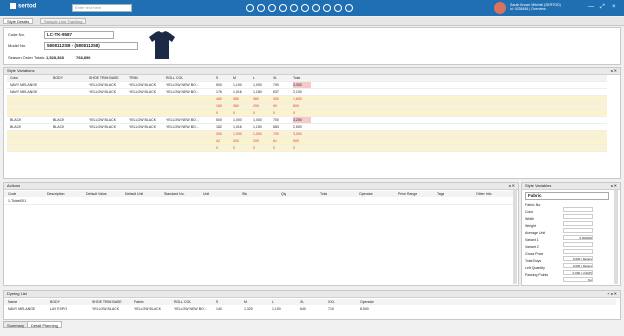  What do you see at coordinates (616, 237) in the screenshot?
I see `props-scrollbar` at bounding box center [616, 237].